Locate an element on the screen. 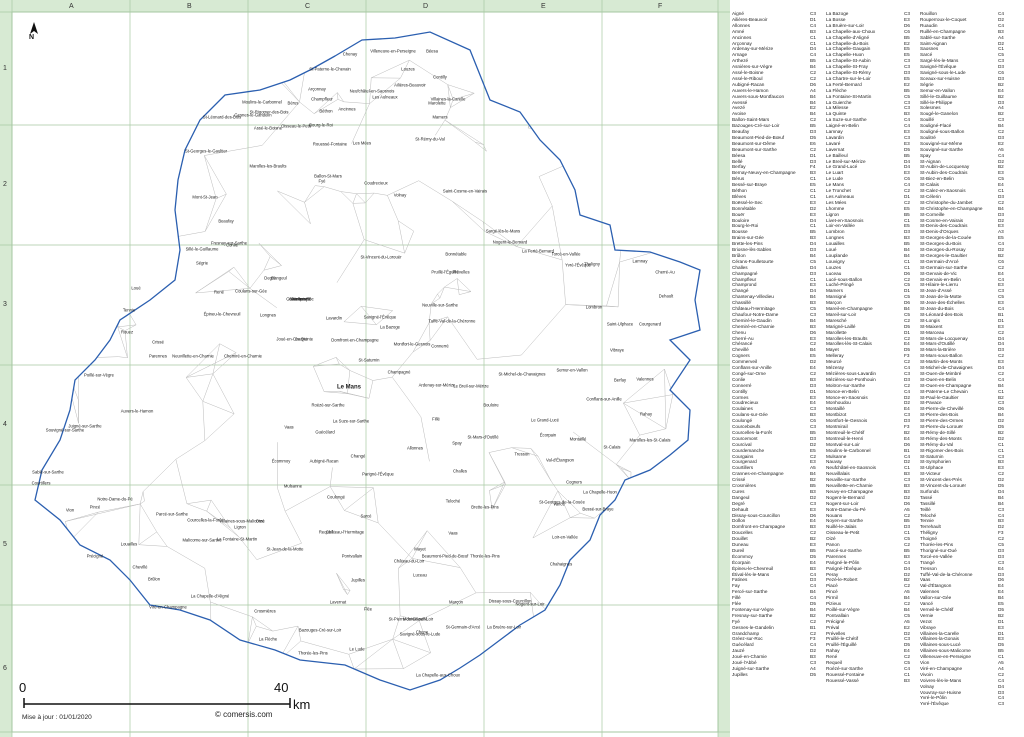 The image size is (1024, 737). index-commune-name: Bousse is located at coordinates (740, 232).